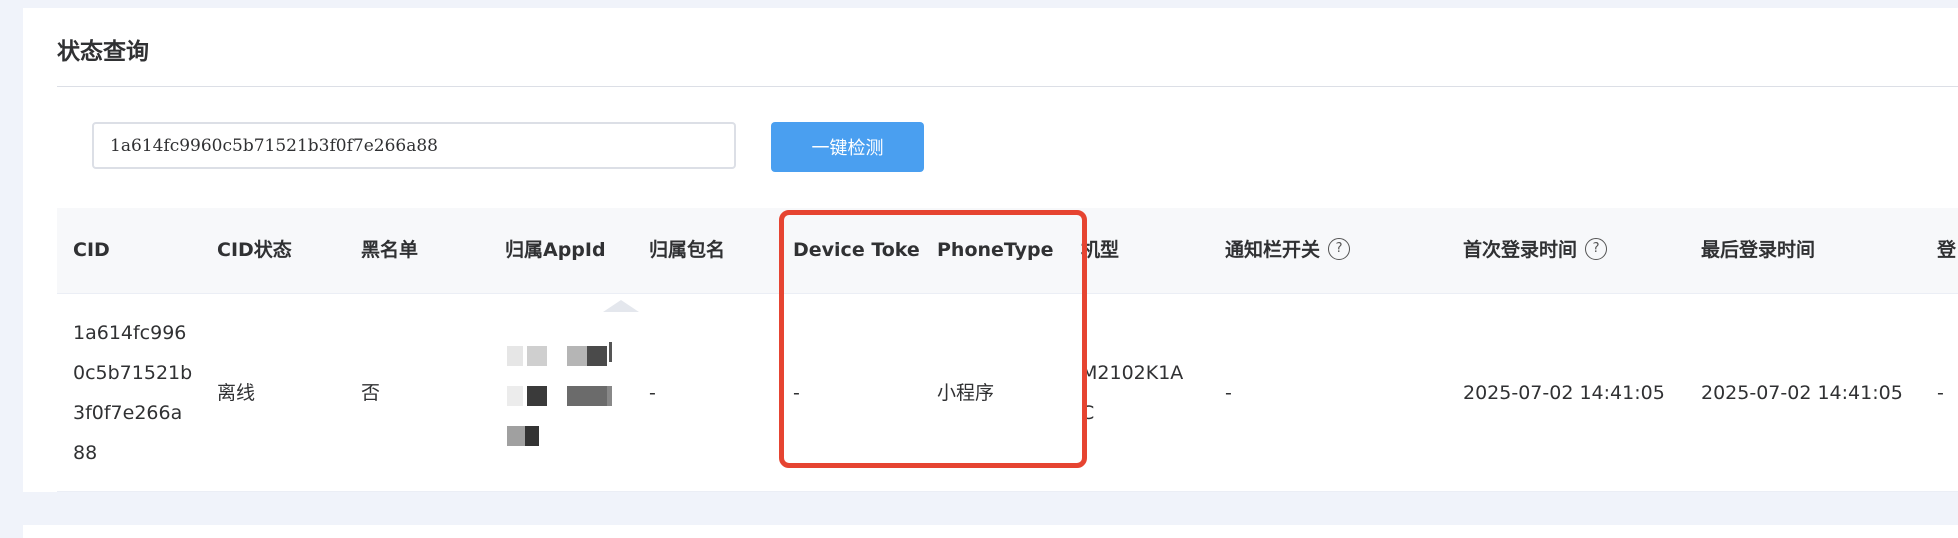 The image size is (1958, 538). I want to click on cell-last-login: 2025-07-02 14:41:05, so click(1802, 392).